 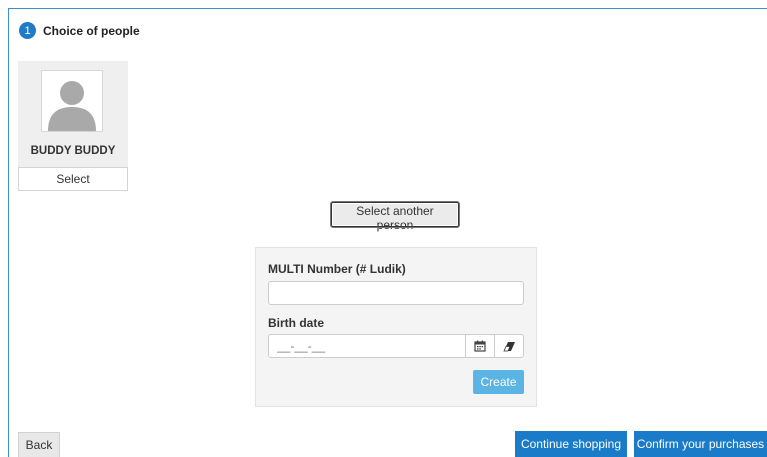 I want to click on calendar-button, so click(x=479, y=346).